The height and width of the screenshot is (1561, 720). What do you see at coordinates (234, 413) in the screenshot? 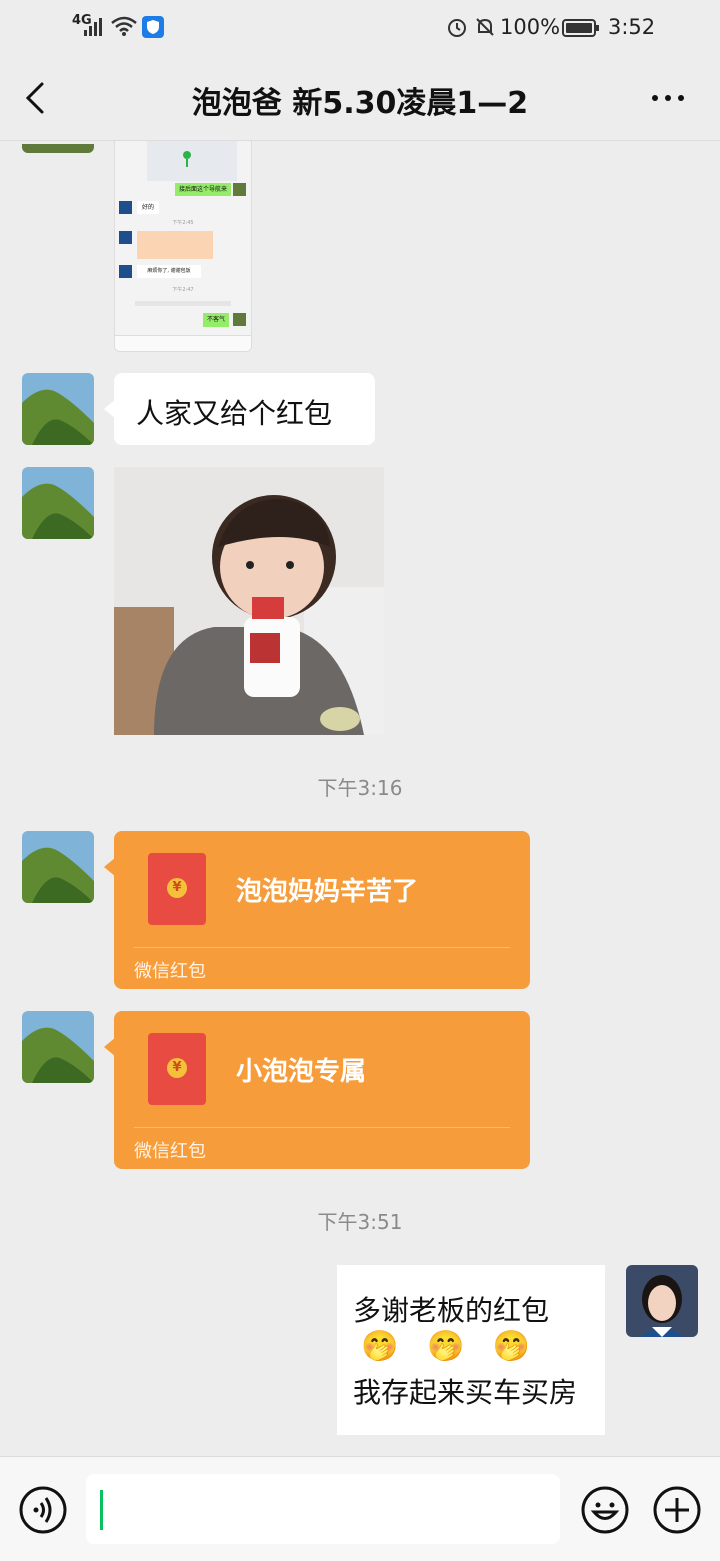
I see `message-text: 人家又给个红包` at bounding box center [234, 413].